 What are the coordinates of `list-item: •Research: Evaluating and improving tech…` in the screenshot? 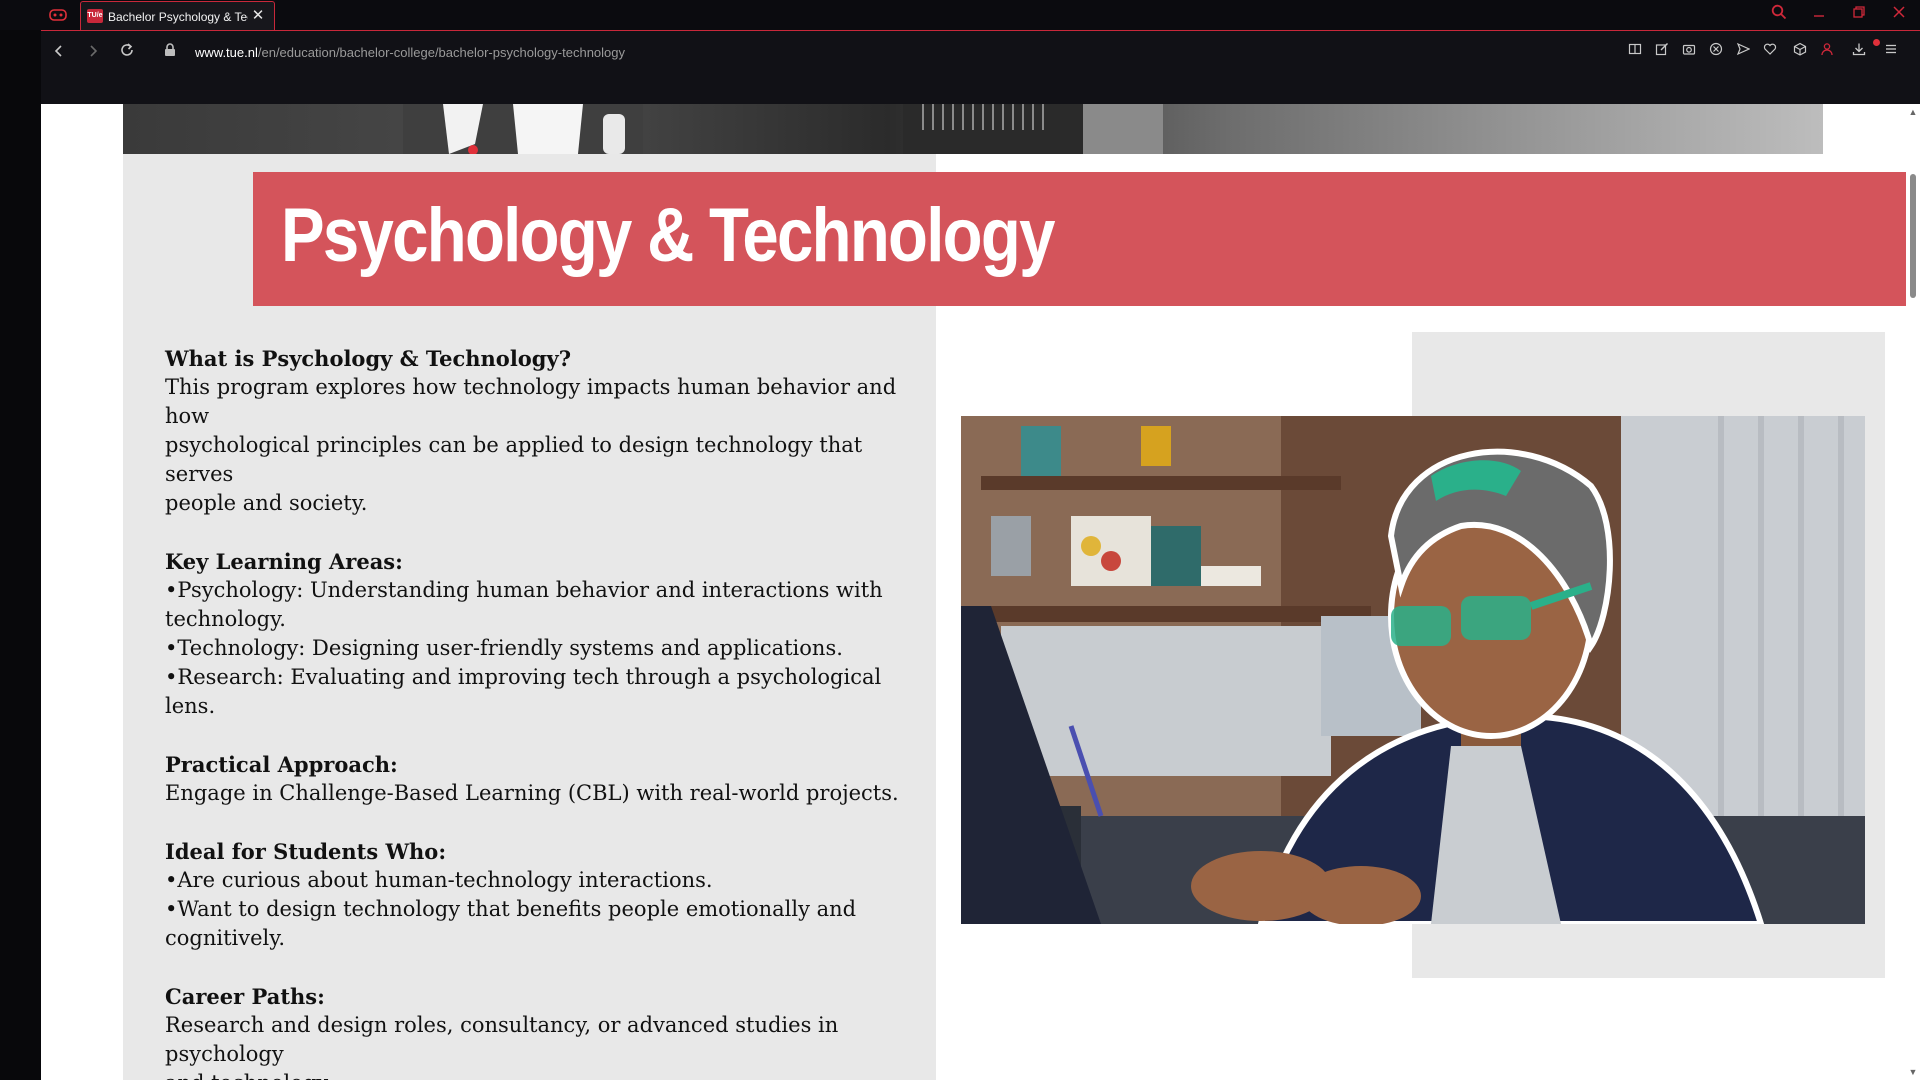 It's located at (523, 691).